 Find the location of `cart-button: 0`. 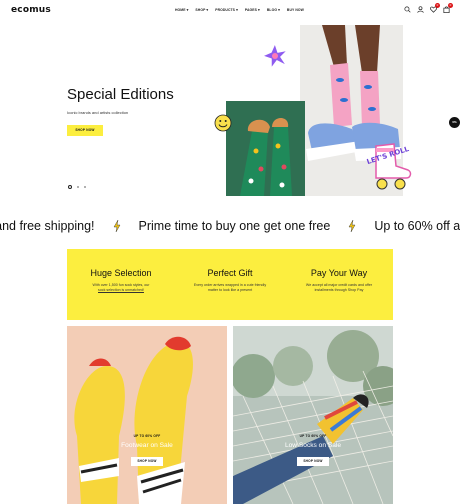

cart-button: 0 is located at coordinates (448, 8).